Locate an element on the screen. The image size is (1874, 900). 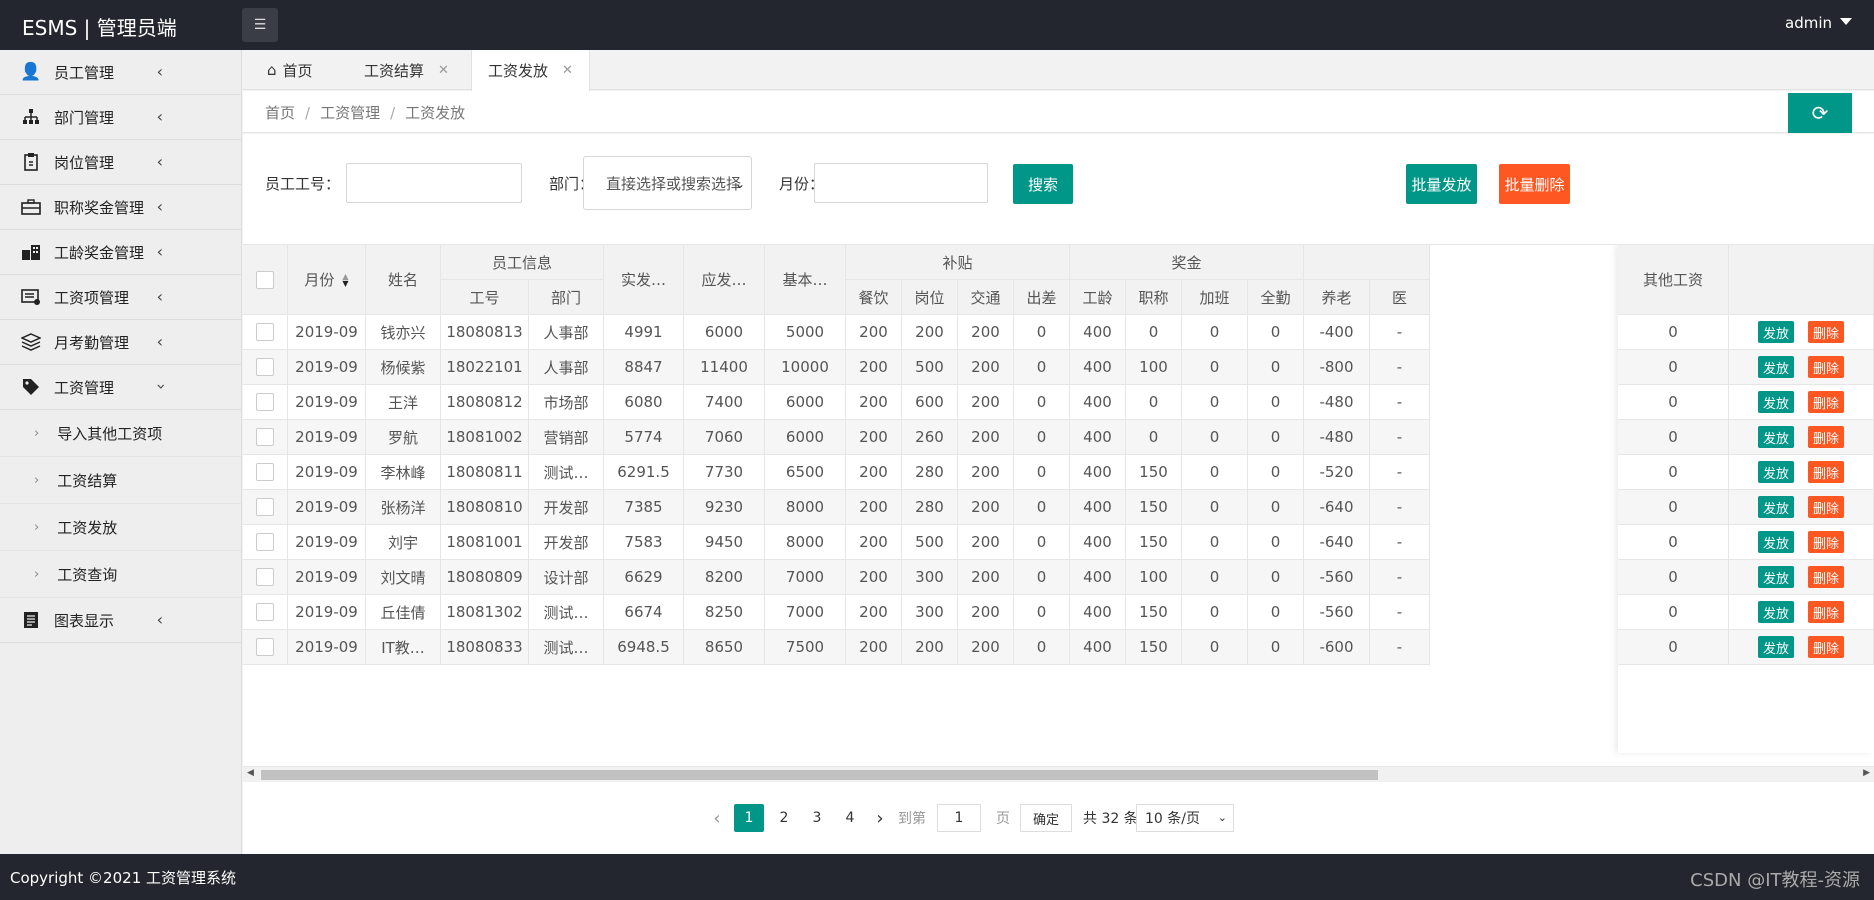
prev-page-icon: ‹ is located at coordinates (717, 818).